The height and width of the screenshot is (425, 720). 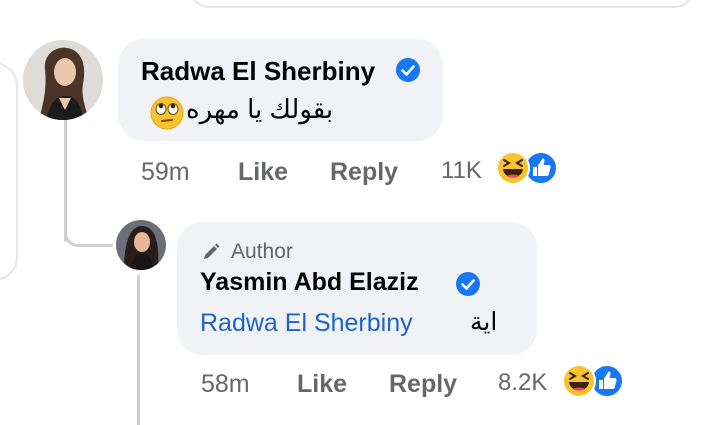 I want to click on reply-timestamp: 58m, so click(x=225, y=384).